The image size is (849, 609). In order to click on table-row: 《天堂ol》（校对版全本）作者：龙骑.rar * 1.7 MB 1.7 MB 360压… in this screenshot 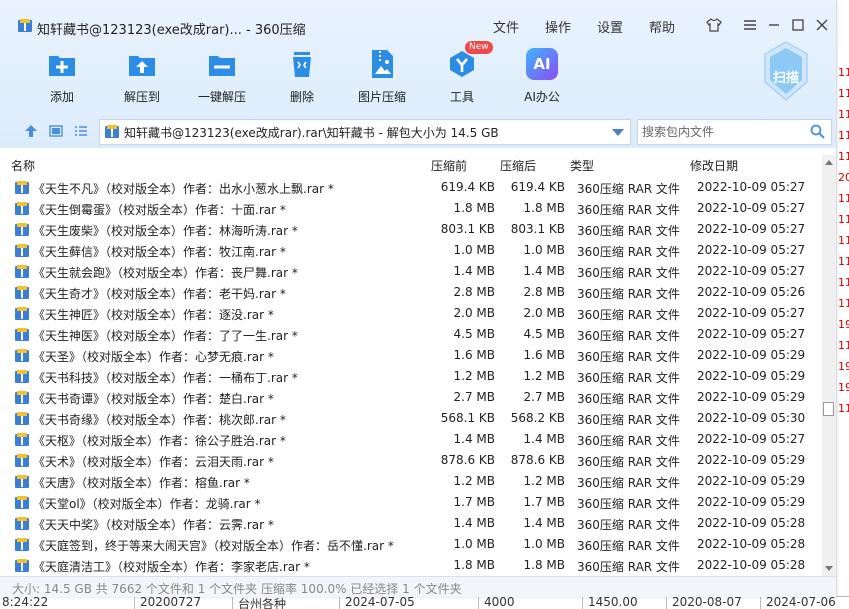, I will do `click(411, 503)`.